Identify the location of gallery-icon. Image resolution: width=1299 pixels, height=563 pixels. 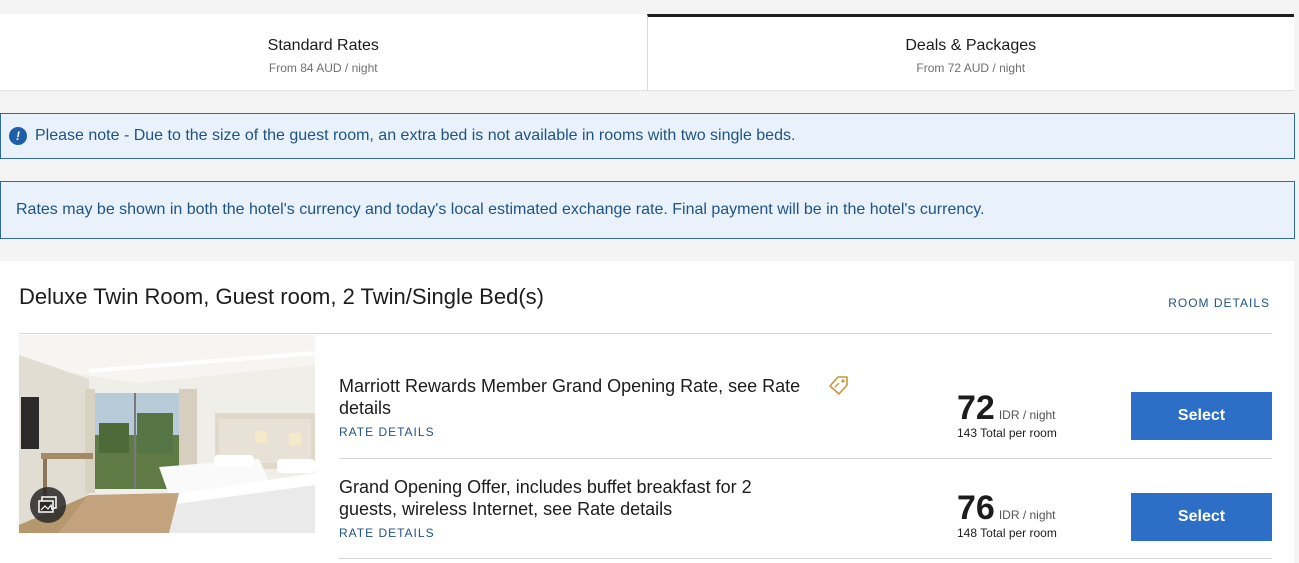
(48, 505).